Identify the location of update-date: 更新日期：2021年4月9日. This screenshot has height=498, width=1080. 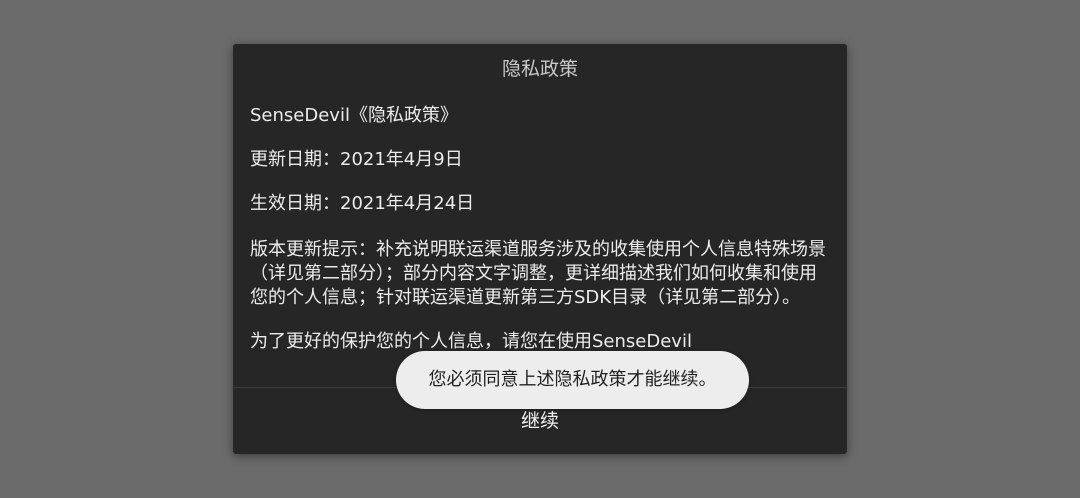
(356, 159).